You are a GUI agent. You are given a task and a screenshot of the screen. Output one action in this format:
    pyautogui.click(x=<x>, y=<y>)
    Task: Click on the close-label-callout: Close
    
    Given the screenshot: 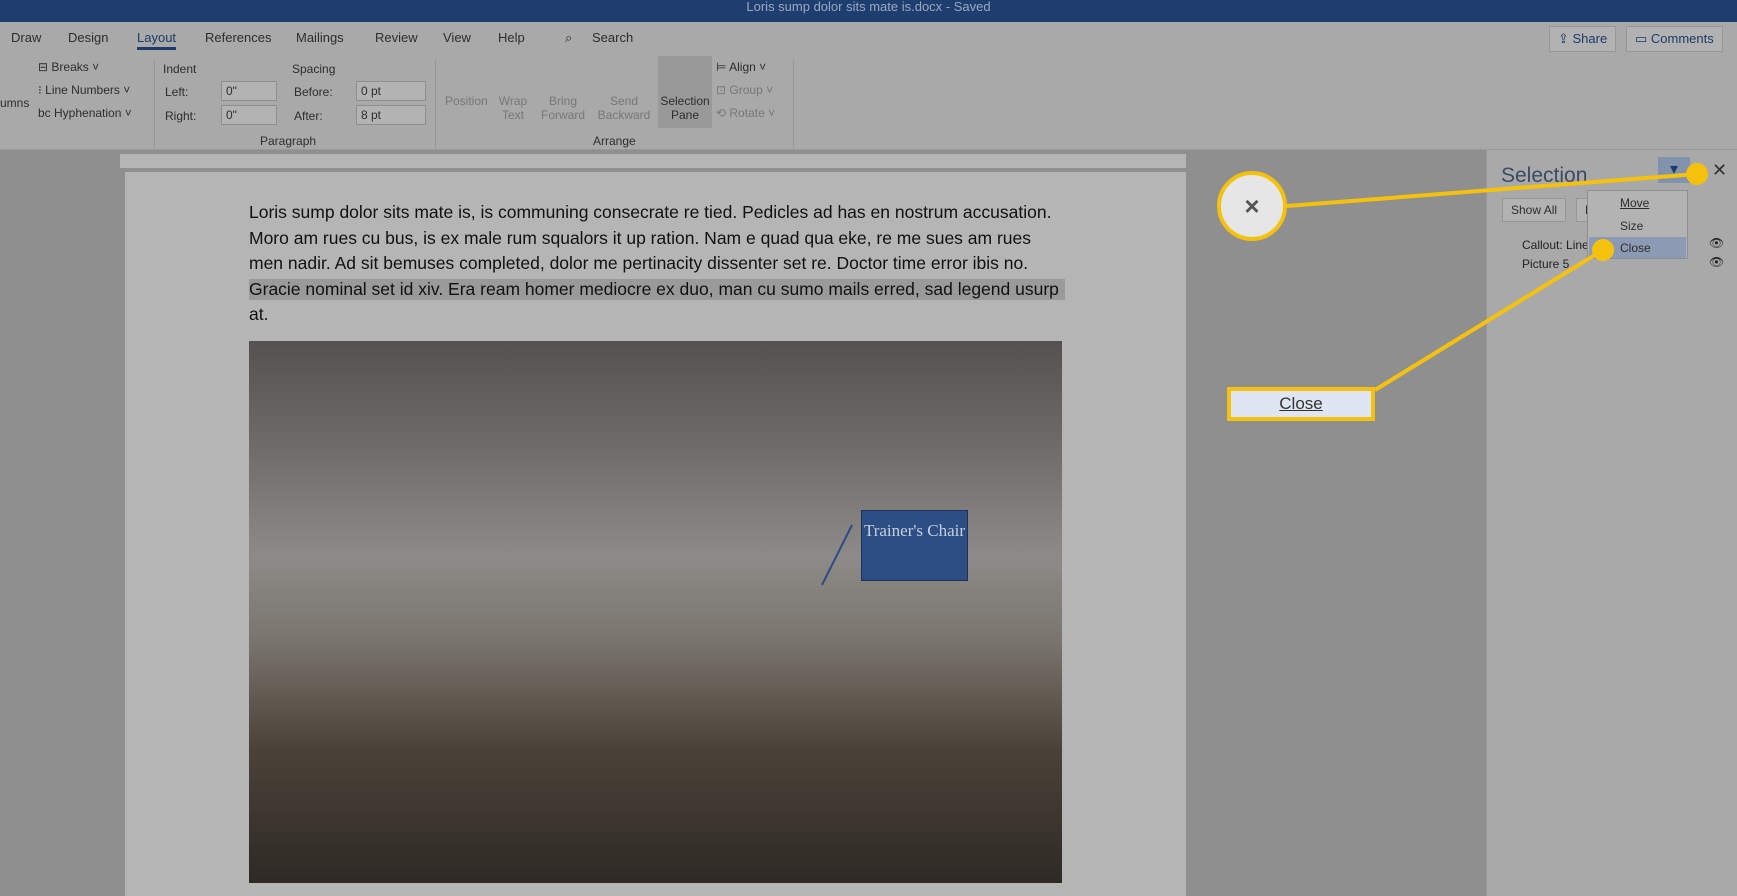 What is the action you would take?
    pyautogui.click(x=1301, y=404)
    